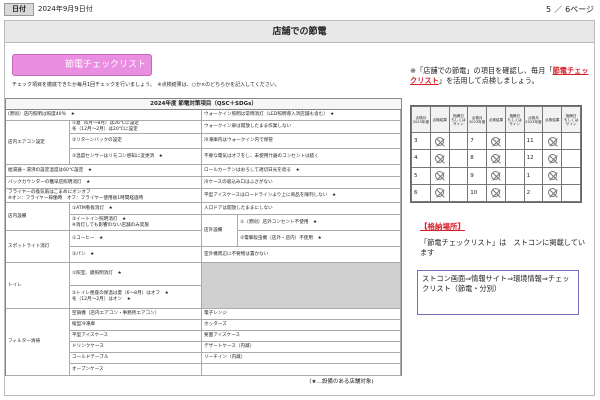  What do you see at coordinates (104, 183) in the screenshot?
I see `table-cell: バックカウンターの穫早店照明消灯 ★` at bounding box center [104, 183].